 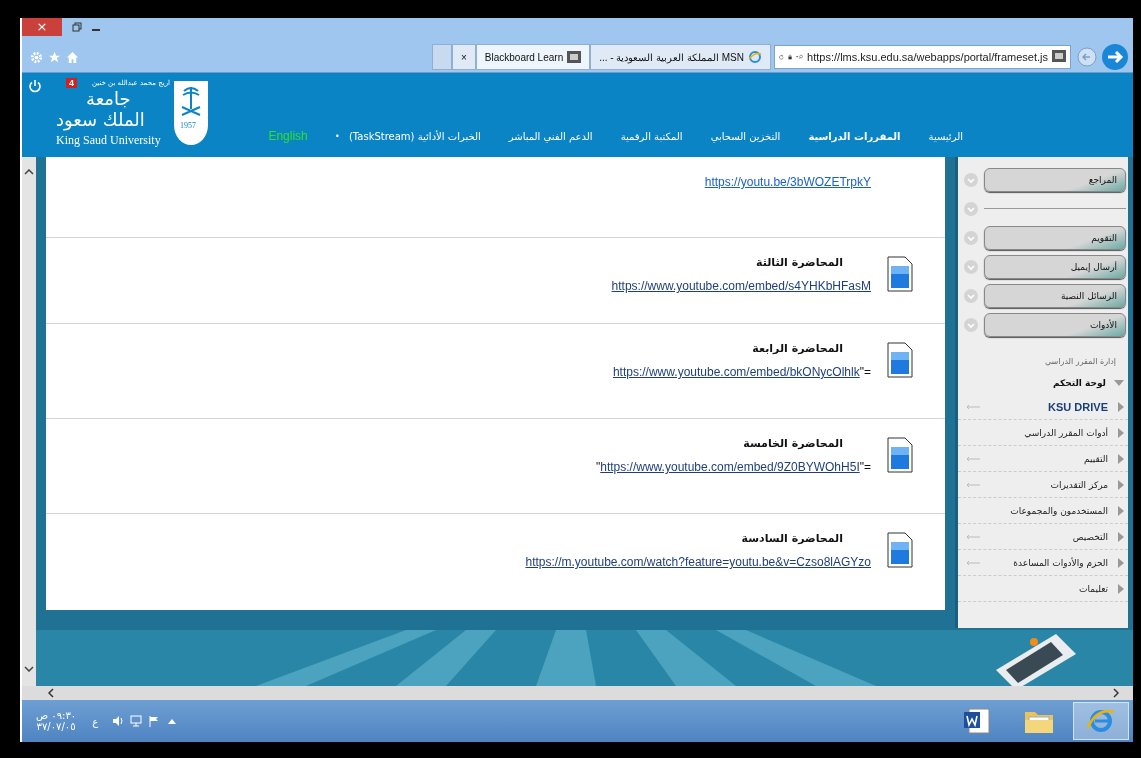 I want to click on caret-up-icon, so click(x=172, y=721).